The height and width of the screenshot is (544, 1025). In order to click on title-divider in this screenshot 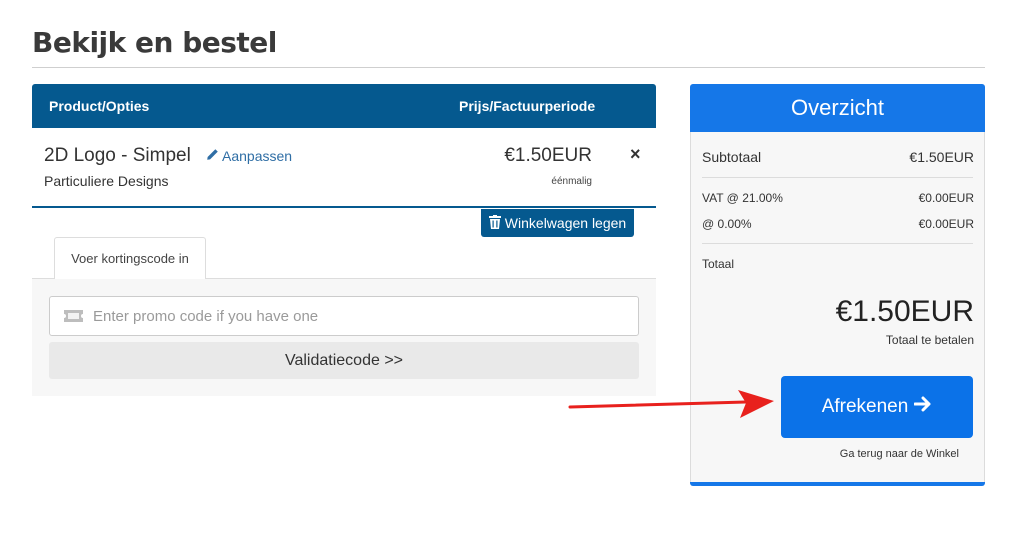, I will do `click(508, 67)`.